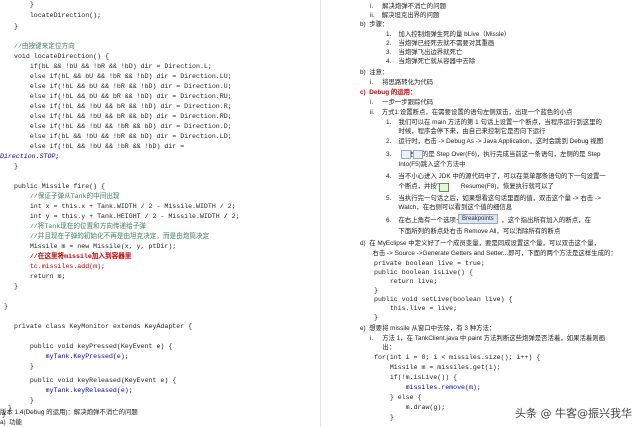 The height and width of the screenshot is (427, 640). I want to click on list-item: 个断点，并按下 Resume(F8)，恢复执行就可以了, so click(470, 186).